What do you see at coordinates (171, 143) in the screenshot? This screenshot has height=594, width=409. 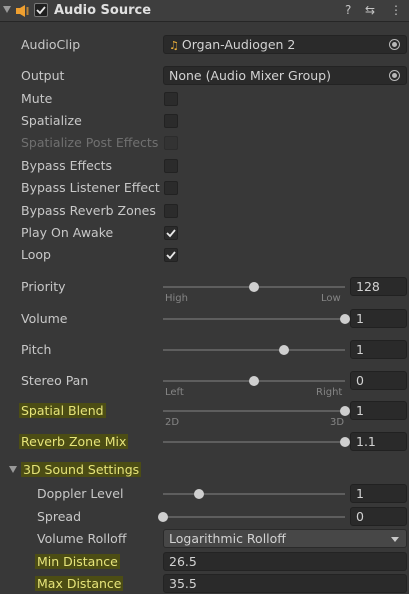 I see `spatialize-post-effects-checkbox` at bounding box center [171, 143].